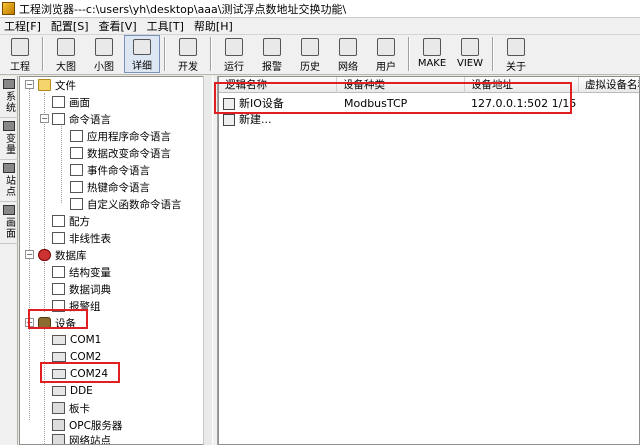 Image resolution: width=640 pixels, height=445 pixels. What do you see at coordinates (57, 85) in the screenshot?
I see `tree-item-file: 文件` at bounding box center [57, 85].